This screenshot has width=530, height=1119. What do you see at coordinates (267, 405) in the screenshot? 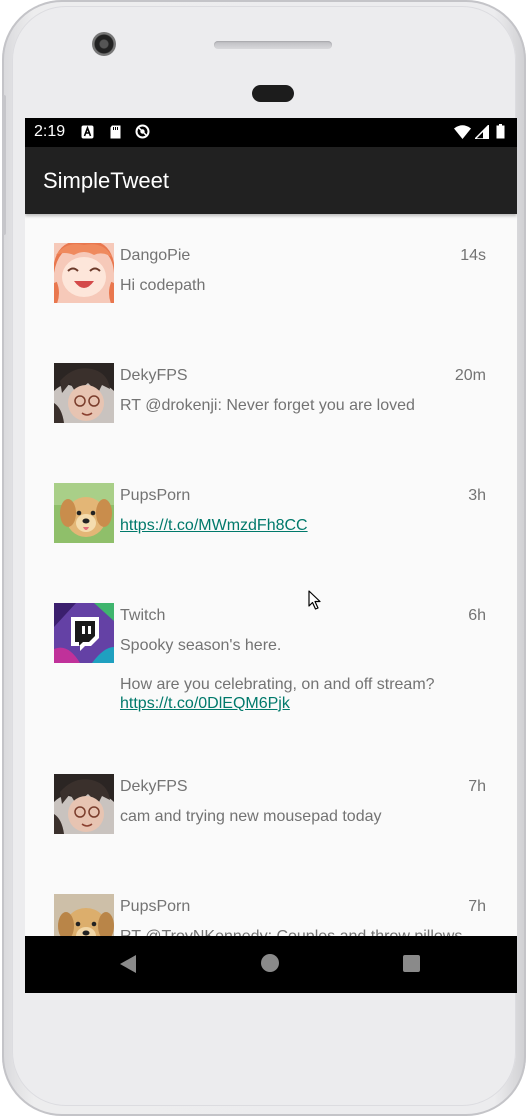
I see `tweet-text: RT @drokenji: Never forget you are loved` at bounding box center [267, 405].